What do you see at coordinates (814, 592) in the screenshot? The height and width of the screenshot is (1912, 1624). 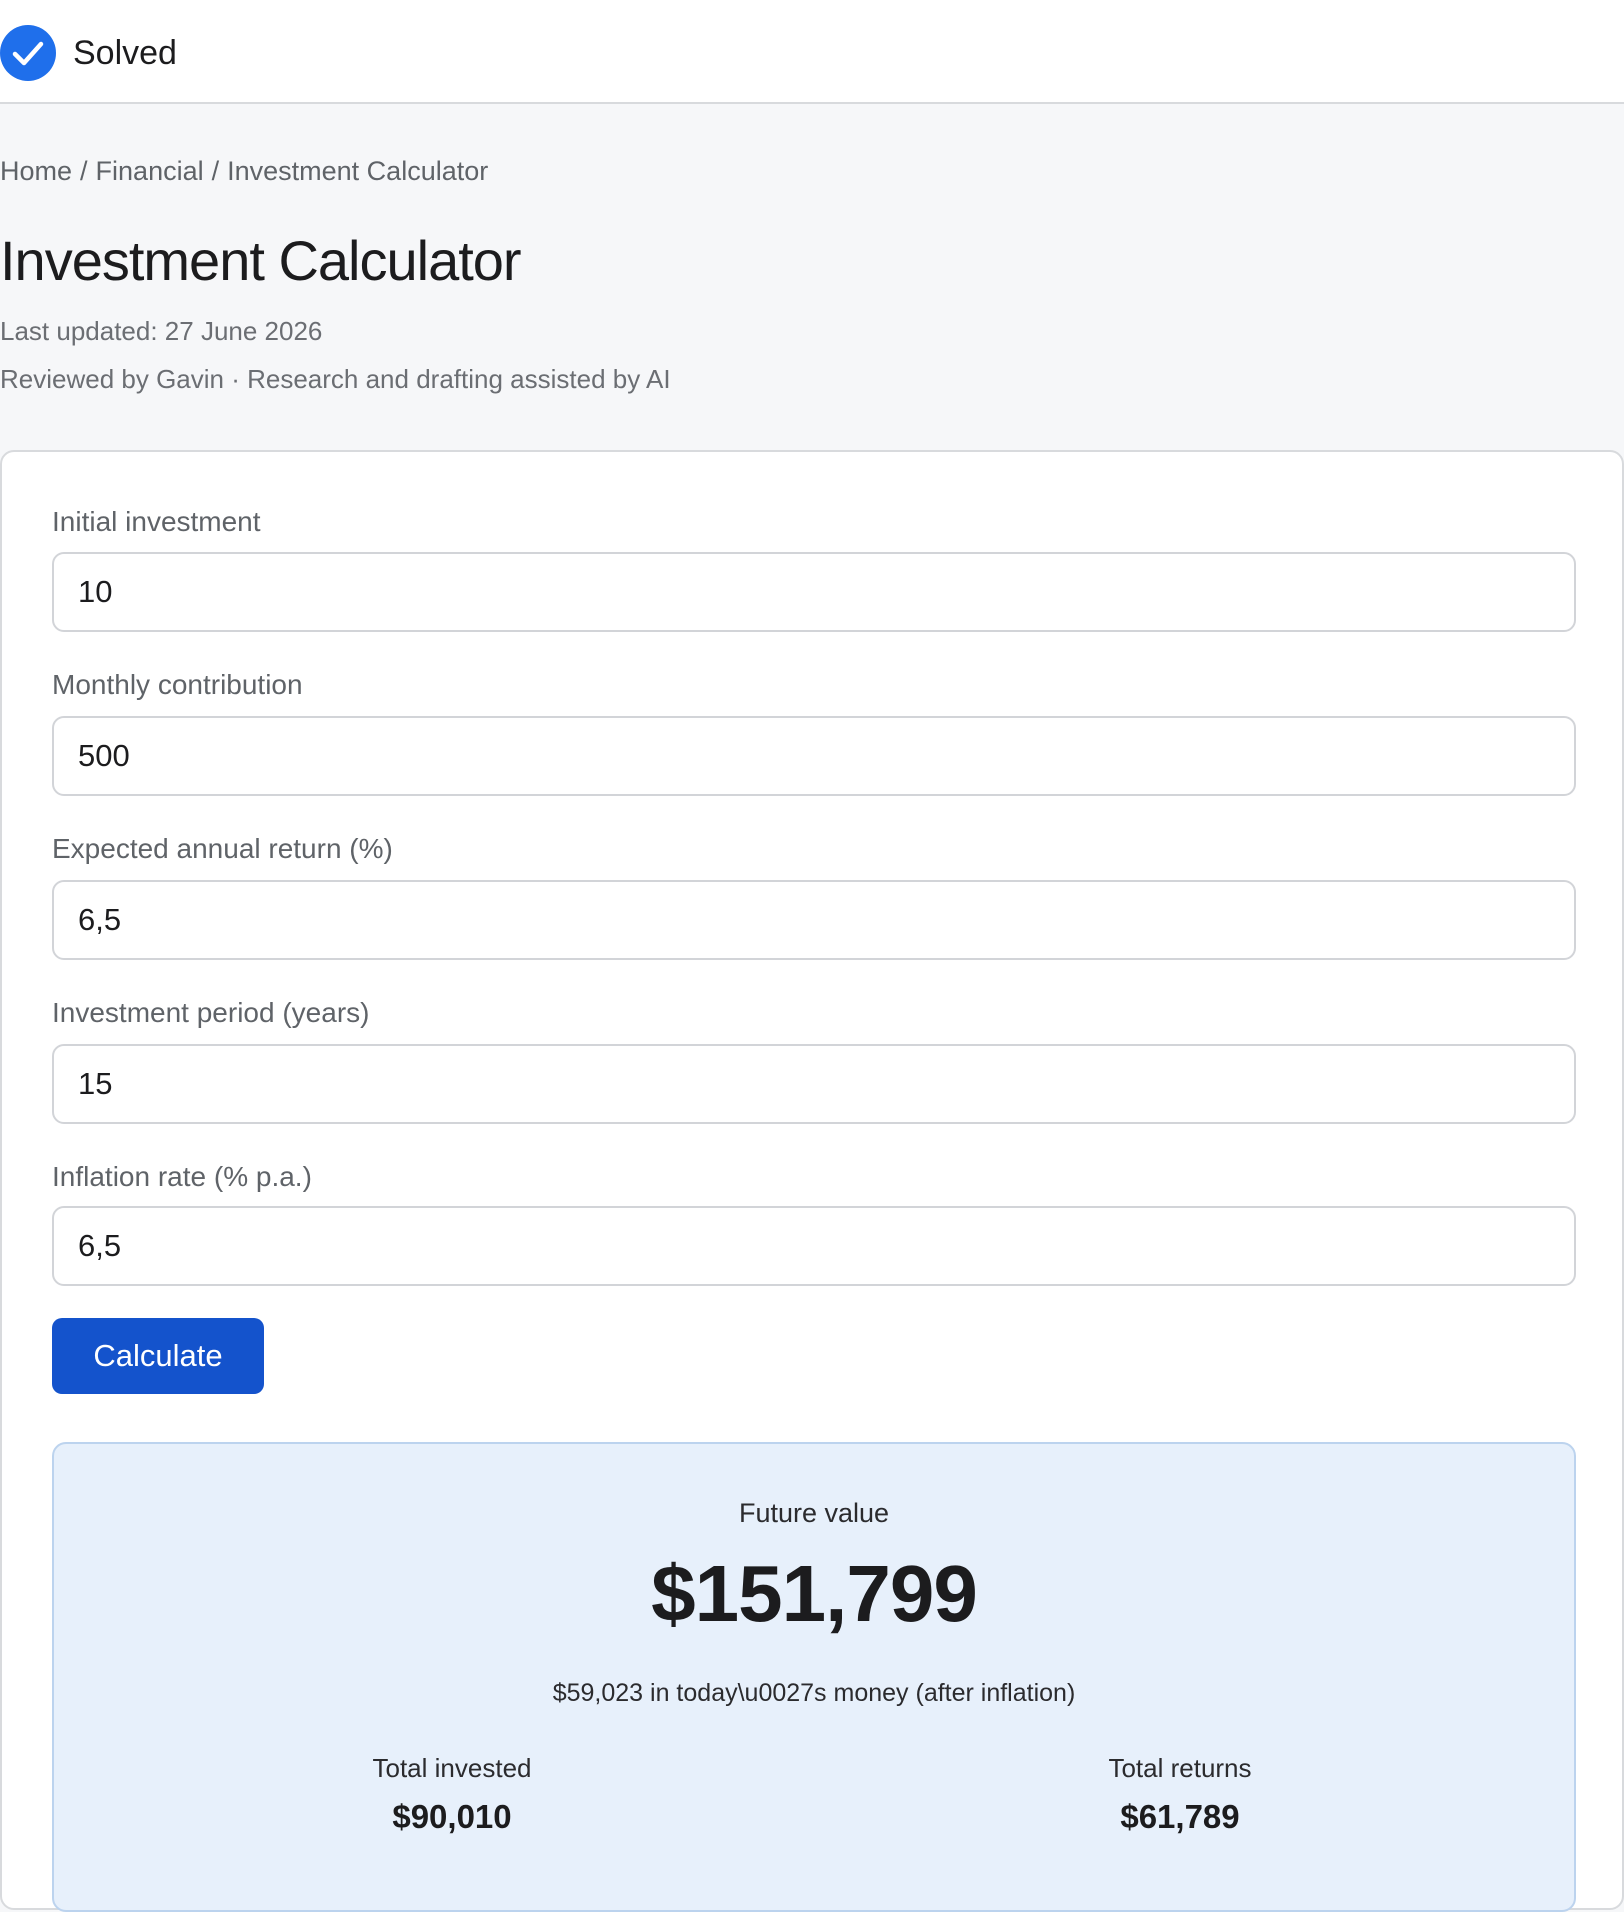 I see `initial-investment-input` at bounding box center [814, 592].